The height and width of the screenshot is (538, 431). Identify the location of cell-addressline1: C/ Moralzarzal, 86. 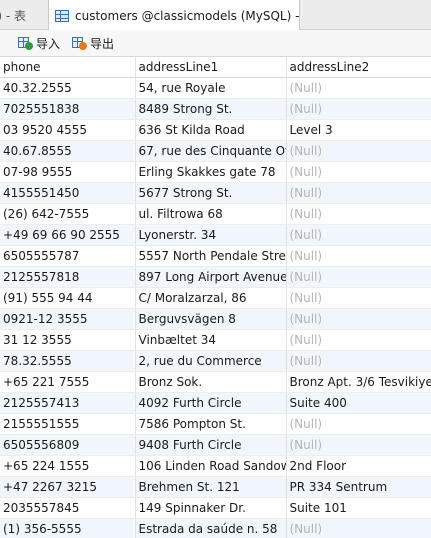
(211, 298).